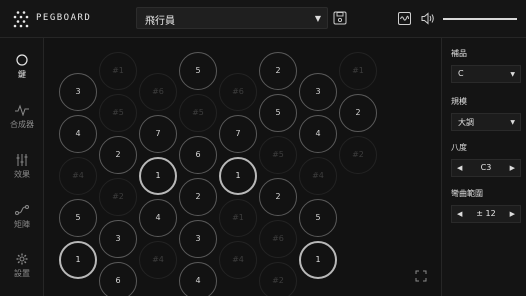 This screenshot has height=296, width=526. I want to click on bend-increment-button: ▶, so click(512, 214).